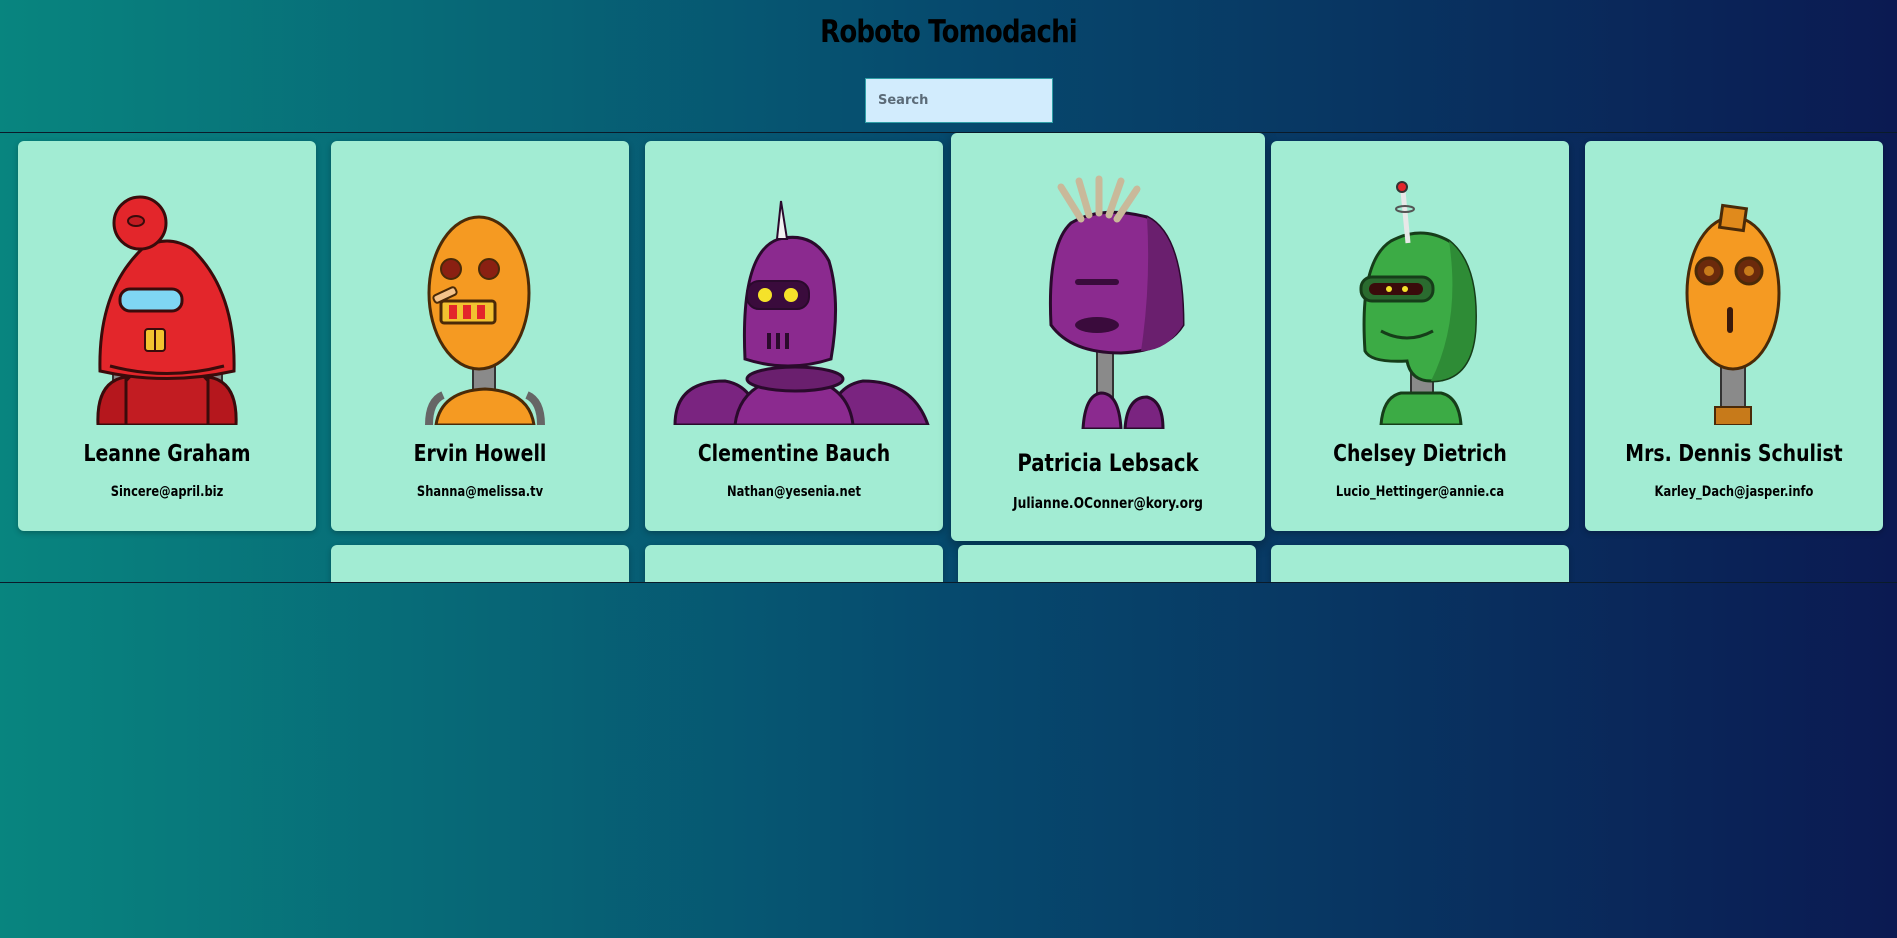  What do you see at coordinates (949, 32) in the screenshot?
I see `page-title: Roboto Tomodachi` at bounding box center [949, 32].